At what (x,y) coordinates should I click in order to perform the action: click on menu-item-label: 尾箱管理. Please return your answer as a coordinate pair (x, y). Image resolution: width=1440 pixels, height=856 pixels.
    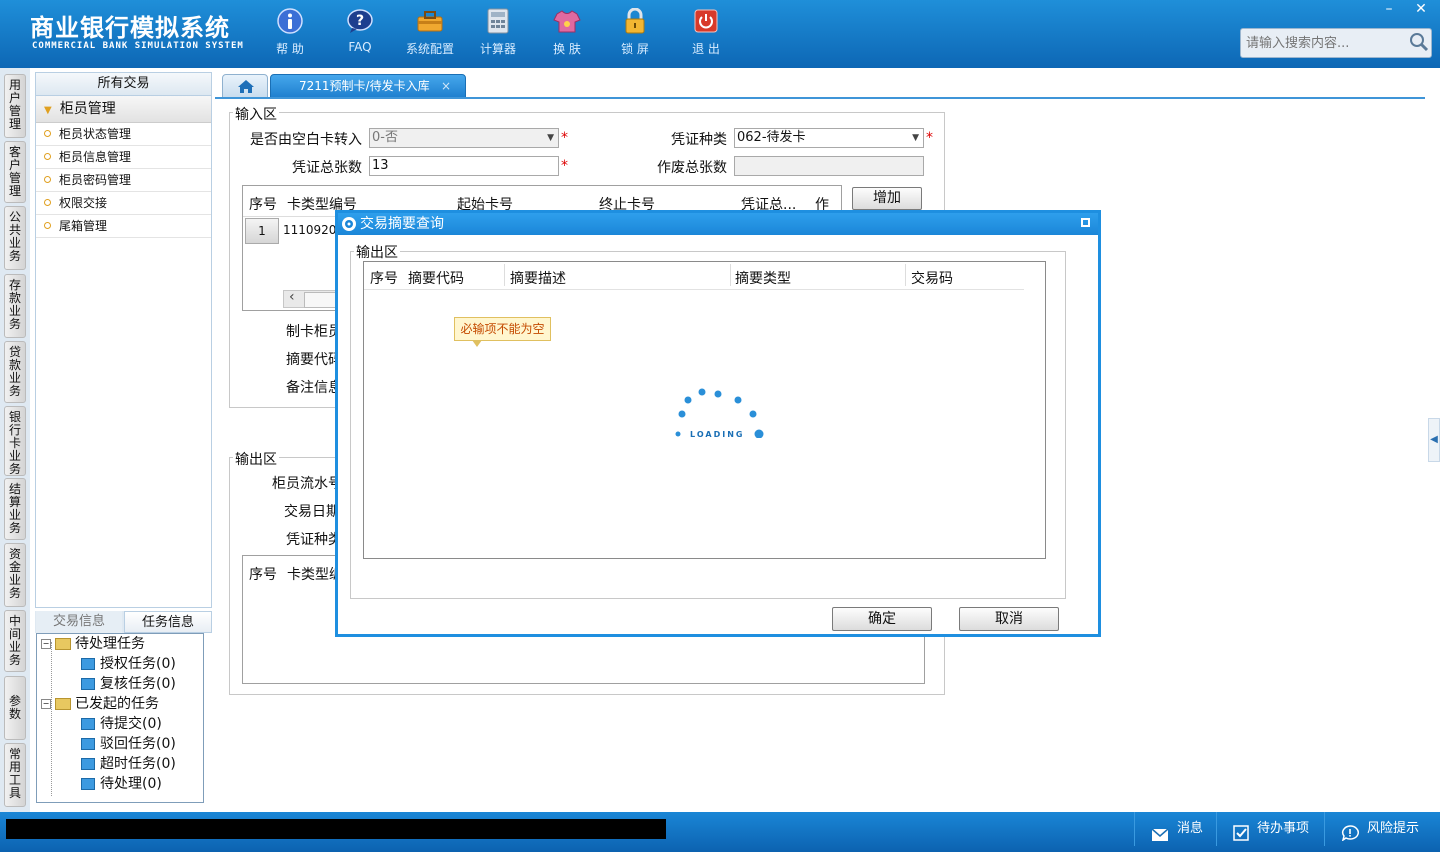
    Looking at the image, I should click on (83, 226).